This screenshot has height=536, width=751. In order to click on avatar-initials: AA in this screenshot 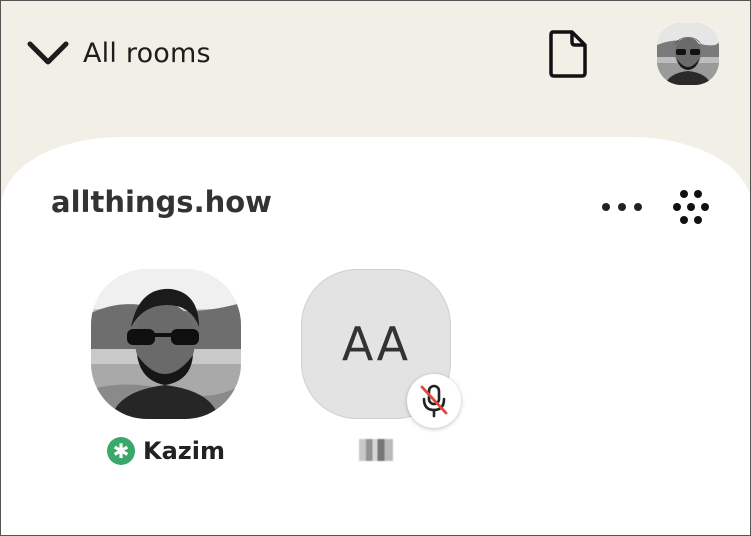, I will do `click(376, 344)`.